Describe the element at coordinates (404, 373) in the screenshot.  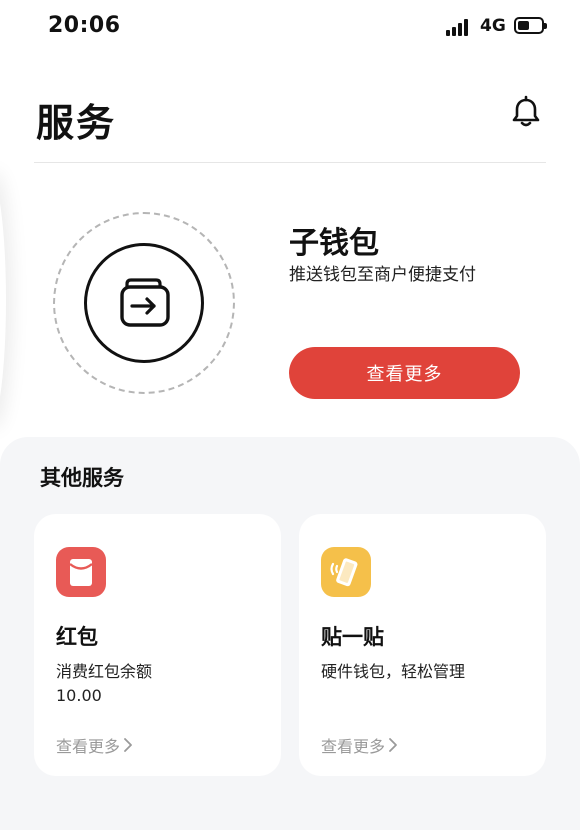
I see `sub-wallet-view-more-button: 查看更多` at that location.